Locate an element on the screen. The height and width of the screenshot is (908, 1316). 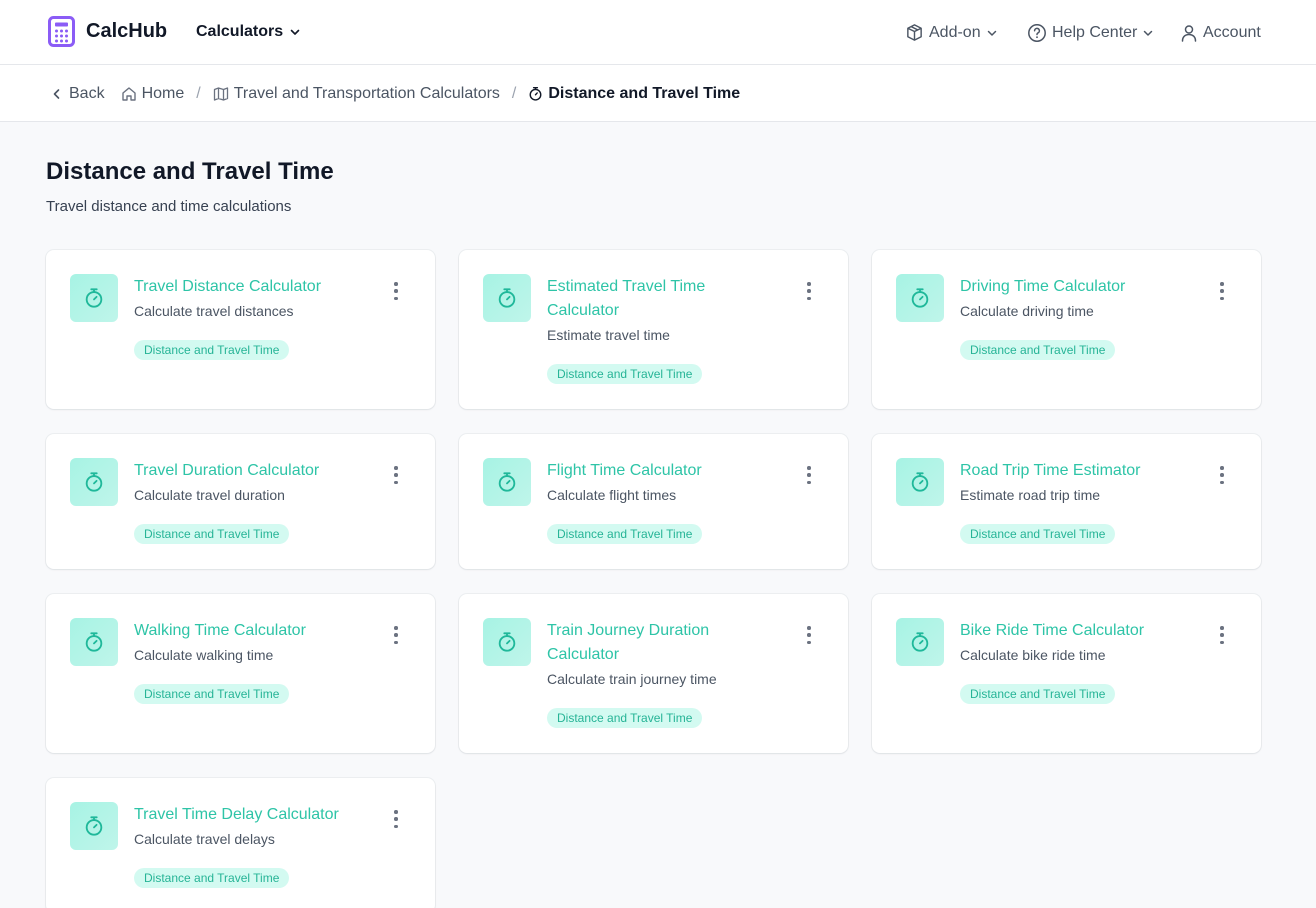
breadcrumb-home: Home is located at coordinates (153, 93).